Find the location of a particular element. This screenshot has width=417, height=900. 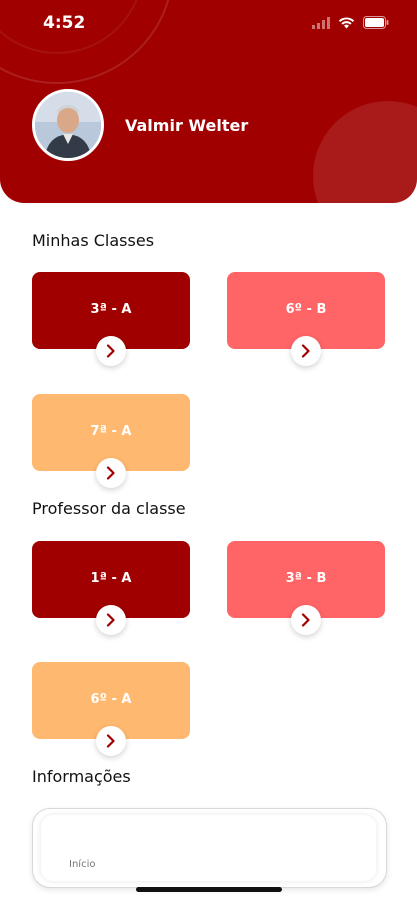

home-indicator is located at coordinates (209, 889).